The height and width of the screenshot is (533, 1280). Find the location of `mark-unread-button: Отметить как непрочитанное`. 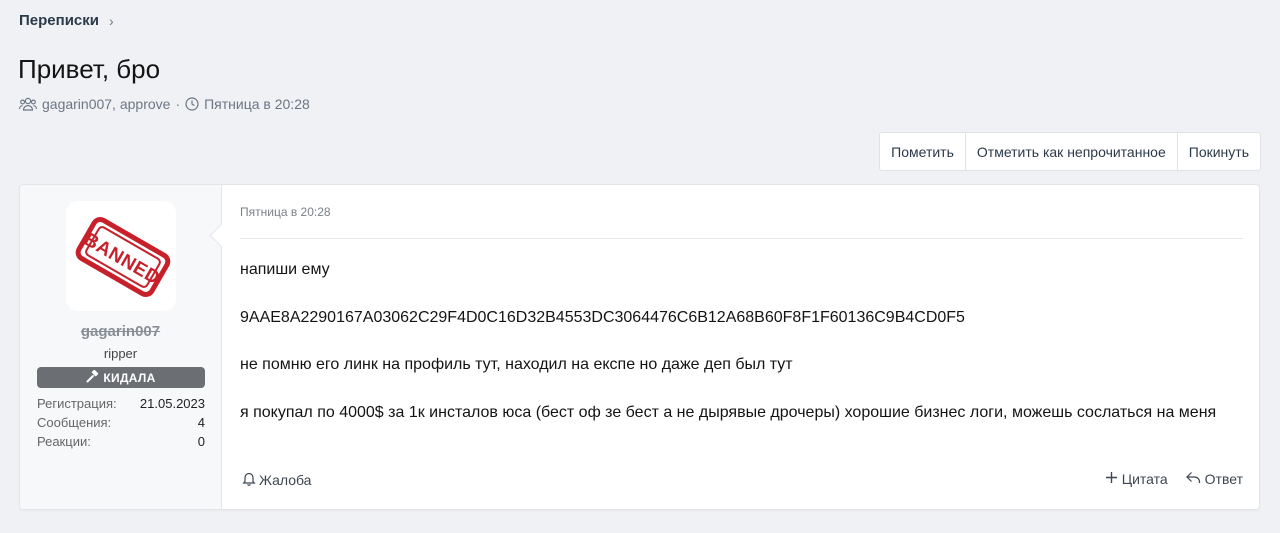

mark-unread-button: Отметить как непрочитанное is located at coordinates (1072, 151).